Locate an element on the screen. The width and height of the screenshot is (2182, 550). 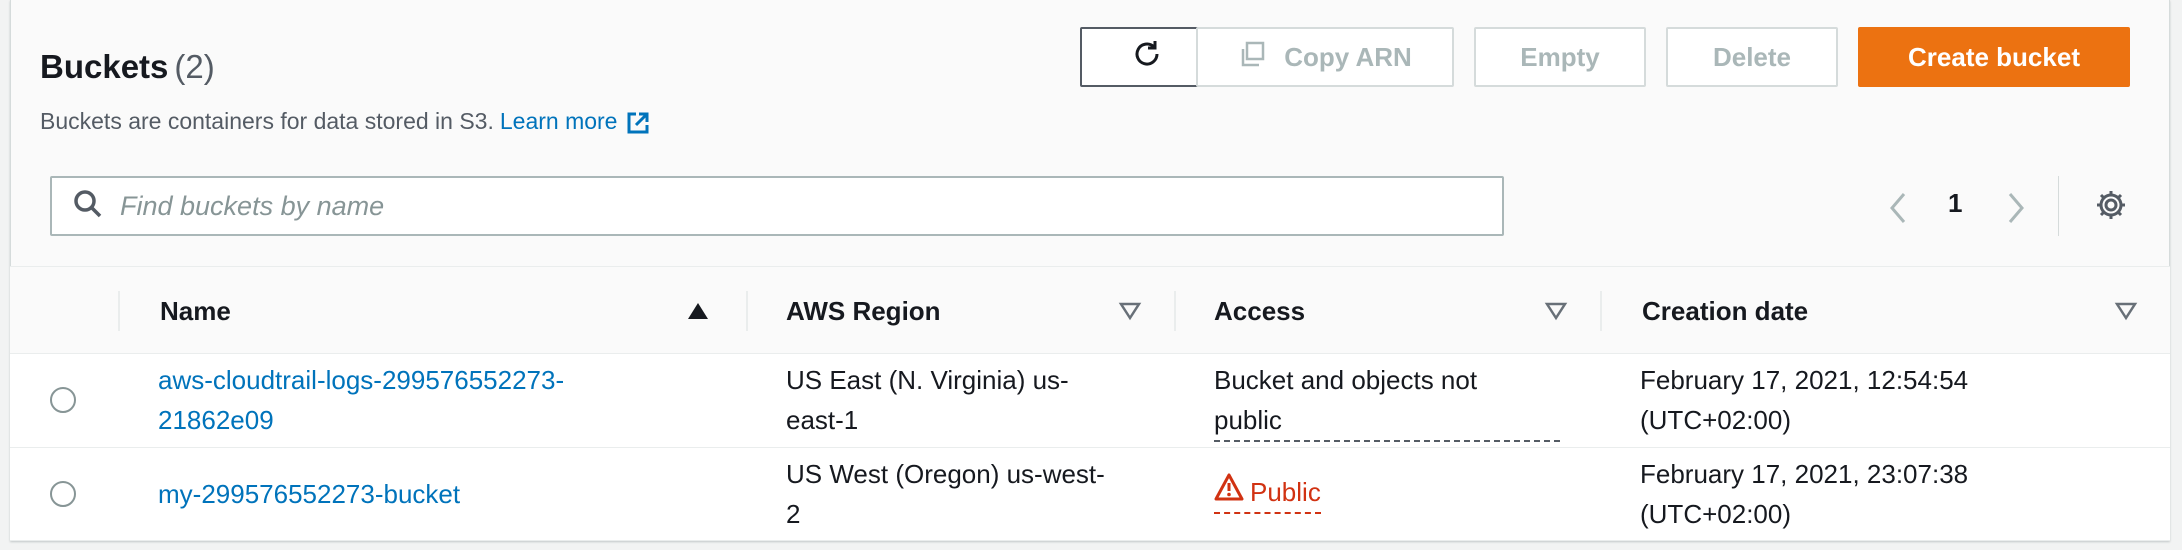
bucket-creation-date: February 17, 2021, 12:54:54 (UTC+02:00) is located at coordinates (1804, 400).